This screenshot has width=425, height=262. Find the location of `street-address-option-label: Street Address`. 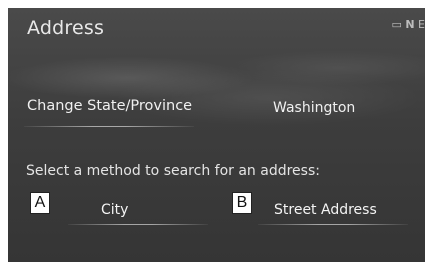

street-address-option-label: Street Address is located at coordinates (325, 210).